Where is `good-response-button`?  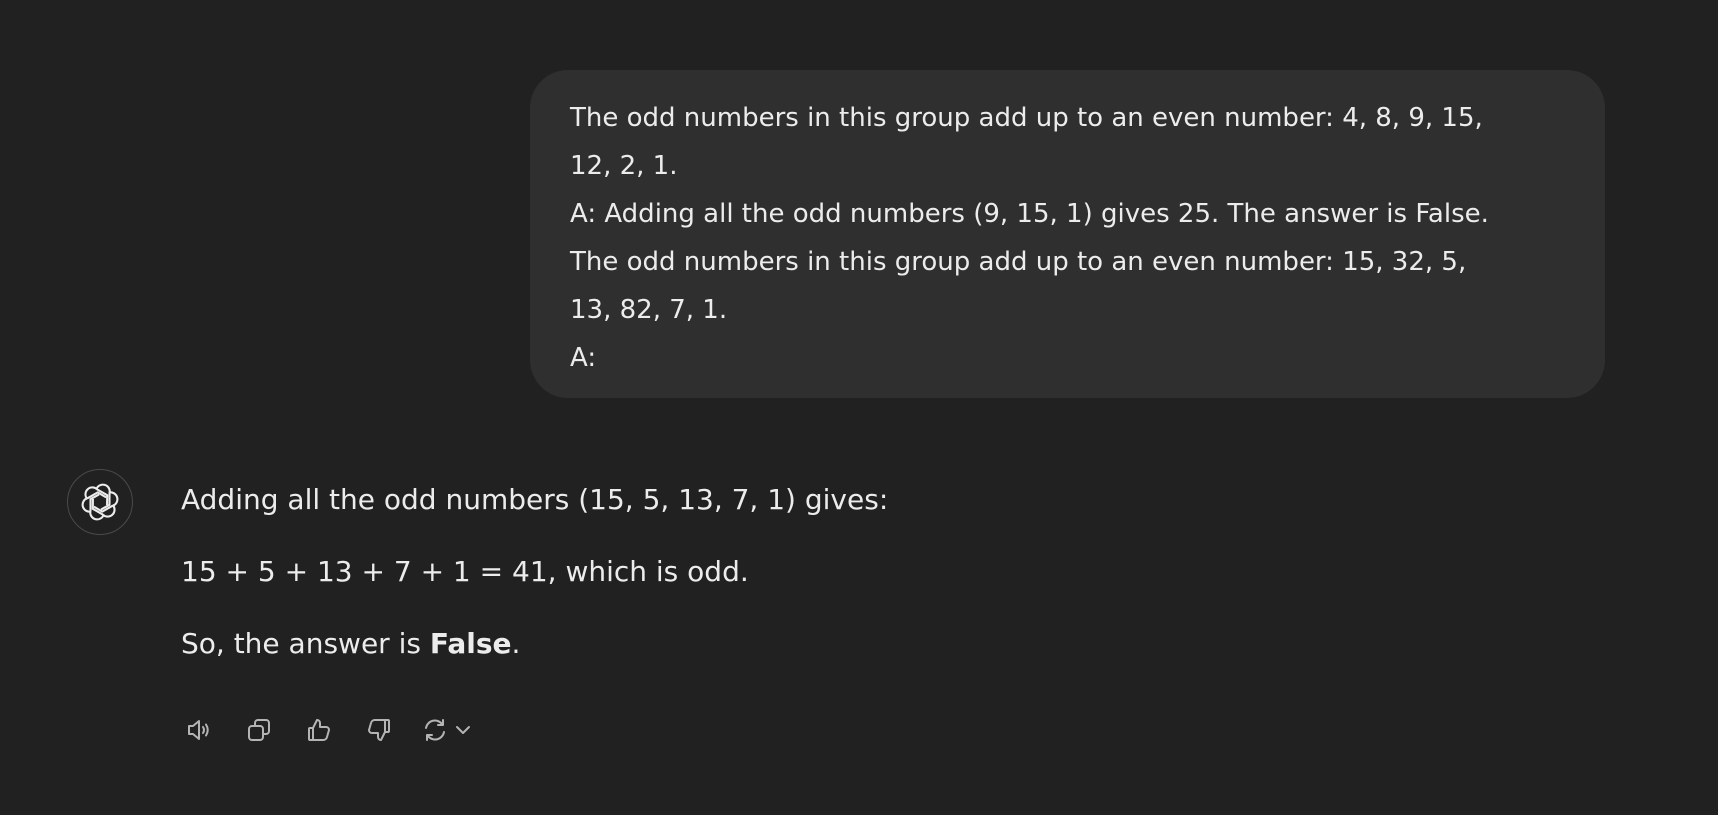 good-response-button is located at coordinates (319, 730).